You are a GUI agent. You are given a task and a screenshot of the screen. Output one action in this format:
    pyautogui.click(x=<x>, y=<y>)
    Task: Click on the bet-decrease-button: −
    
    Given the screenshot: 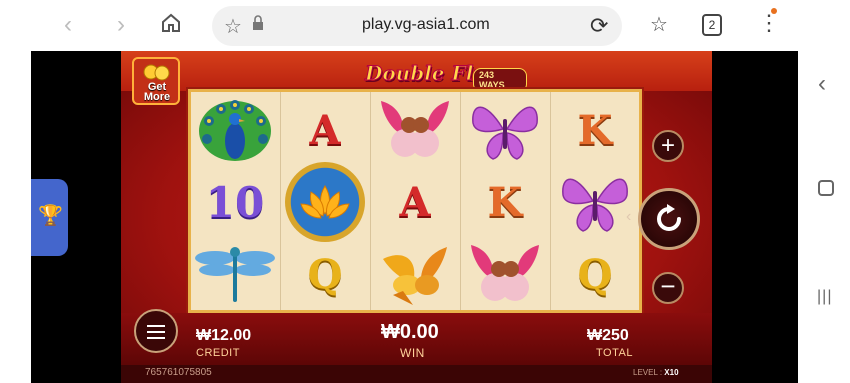 What is the action you would take?
    pyautogui.click(x=668, y=288)
    